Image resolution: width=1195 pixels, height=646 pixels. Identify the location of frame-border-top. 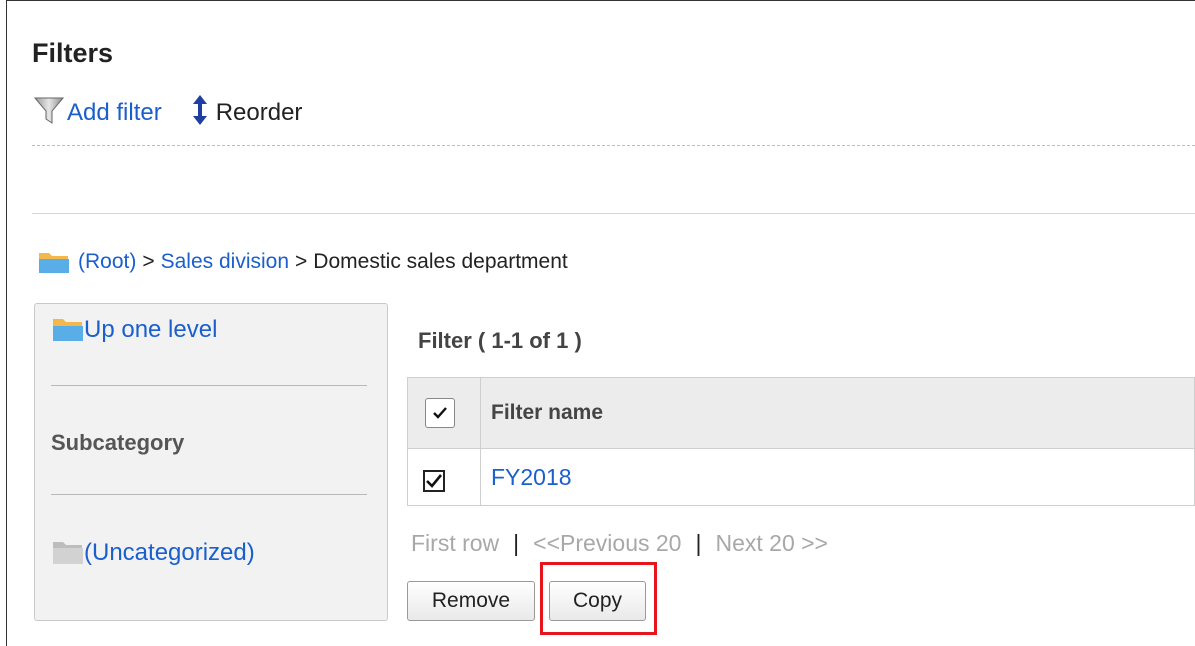
(600, 0).